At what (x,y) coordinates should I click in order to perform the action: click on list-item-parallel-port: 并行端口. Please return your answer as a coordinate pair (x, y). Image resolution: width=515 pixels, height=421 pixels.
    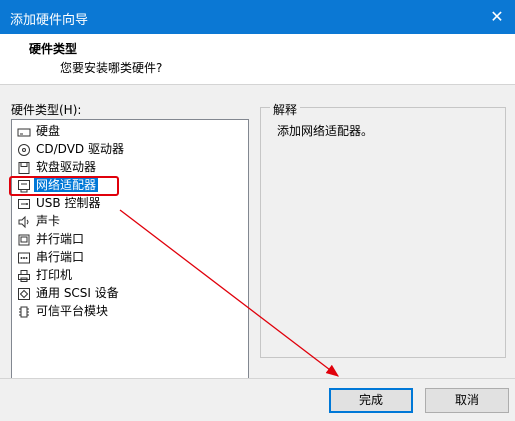
    Looking at the image, I should click on (51, 239).